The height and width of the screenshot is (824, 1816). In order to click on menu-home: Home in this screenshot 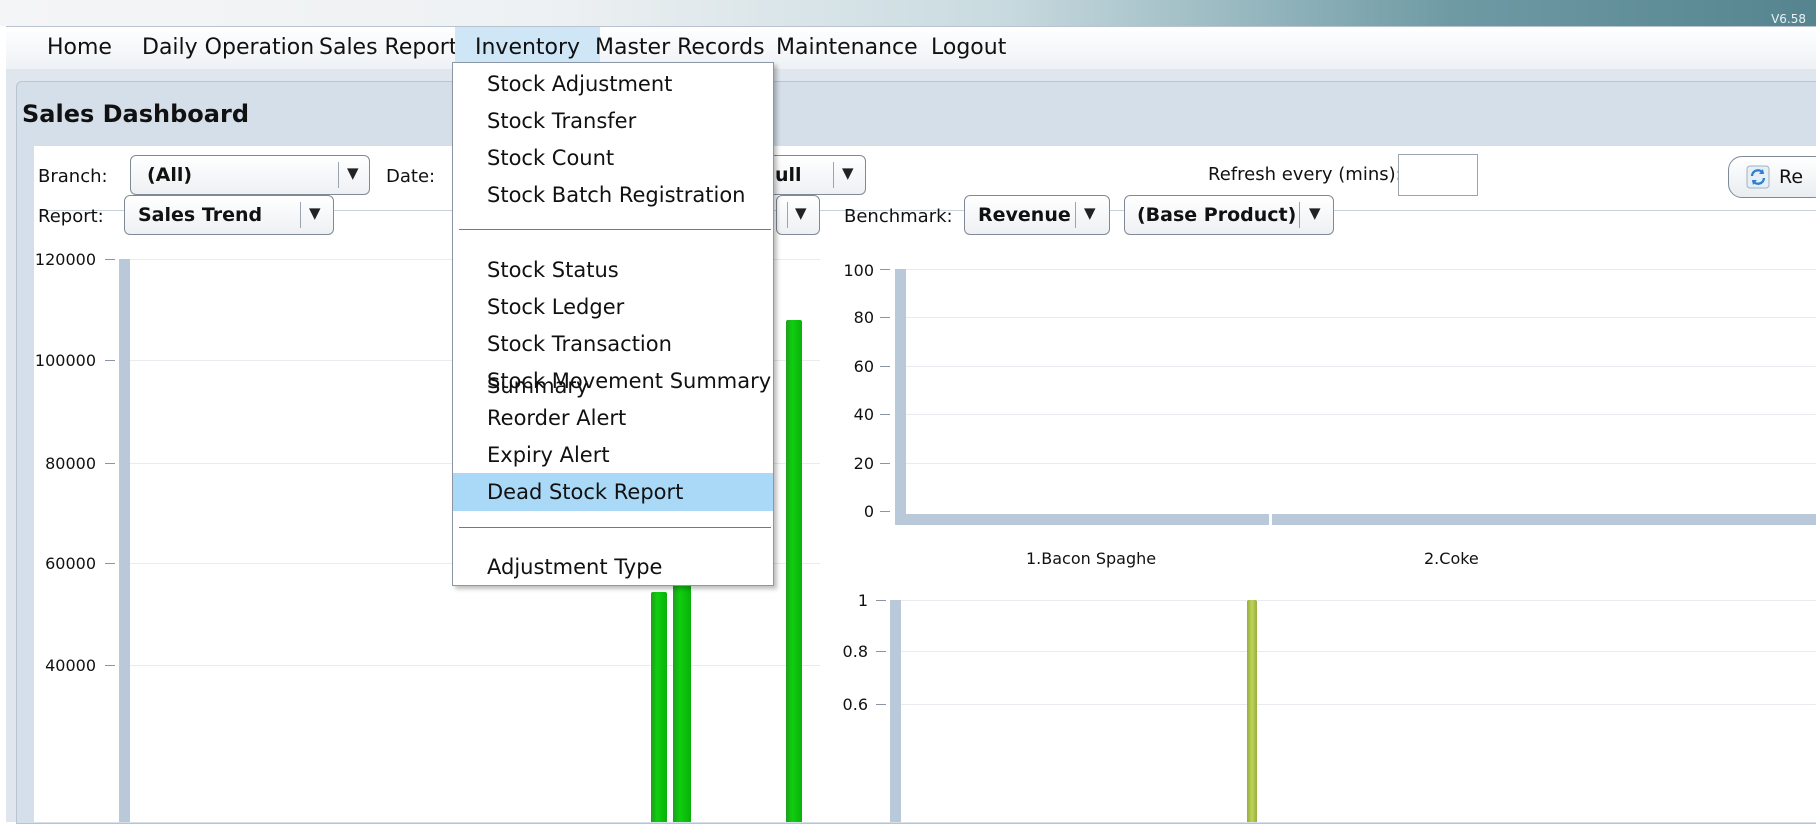, I will do `click(79, 48)`.